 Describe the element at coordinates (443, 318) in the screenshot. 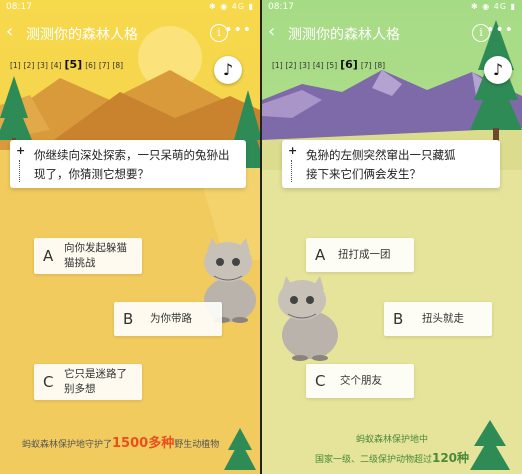

I see `option-text: 扭头就走` at that location.